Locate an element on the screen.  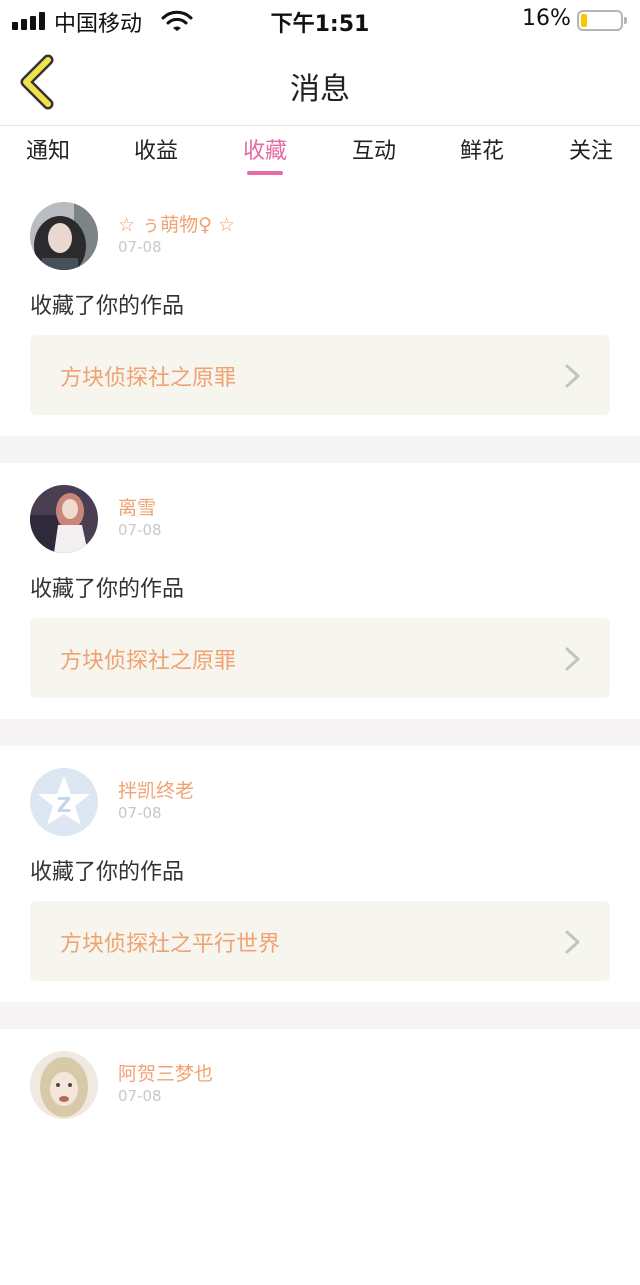
tab-follows: 关注 is located at coordinates (591, 149).